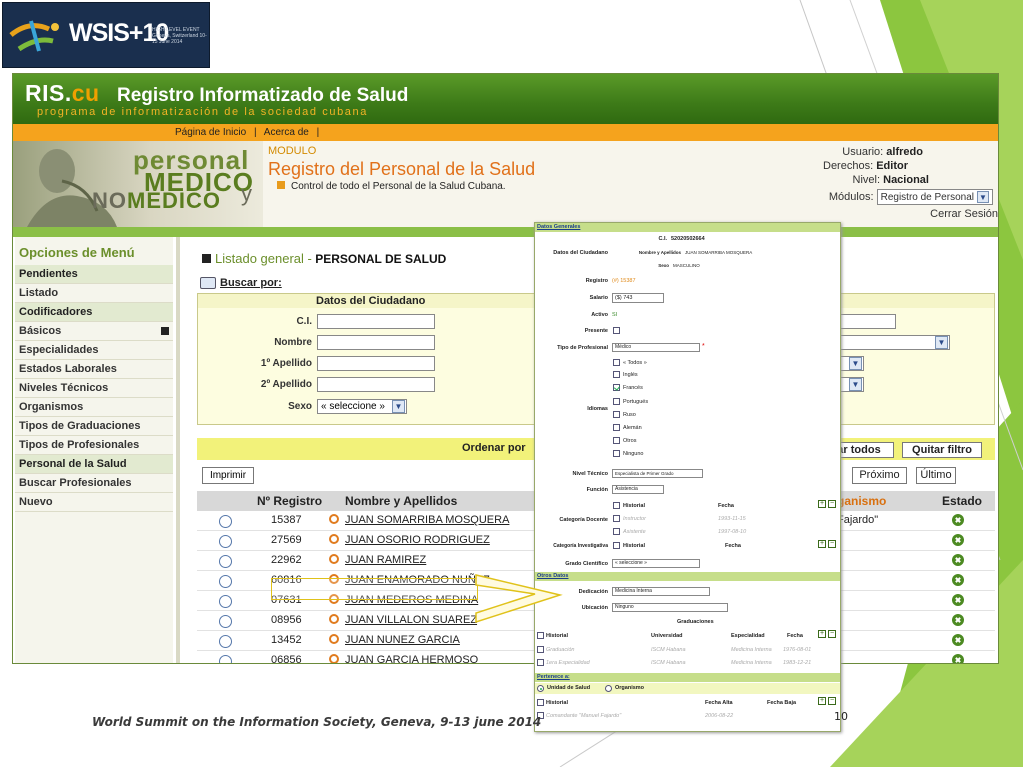 The height and width of the screenshot is (767, 1023). What do you see at coordinates (540, 688) in the screenshot?
I see `unidad-radio` at bounding box center [540, 688].